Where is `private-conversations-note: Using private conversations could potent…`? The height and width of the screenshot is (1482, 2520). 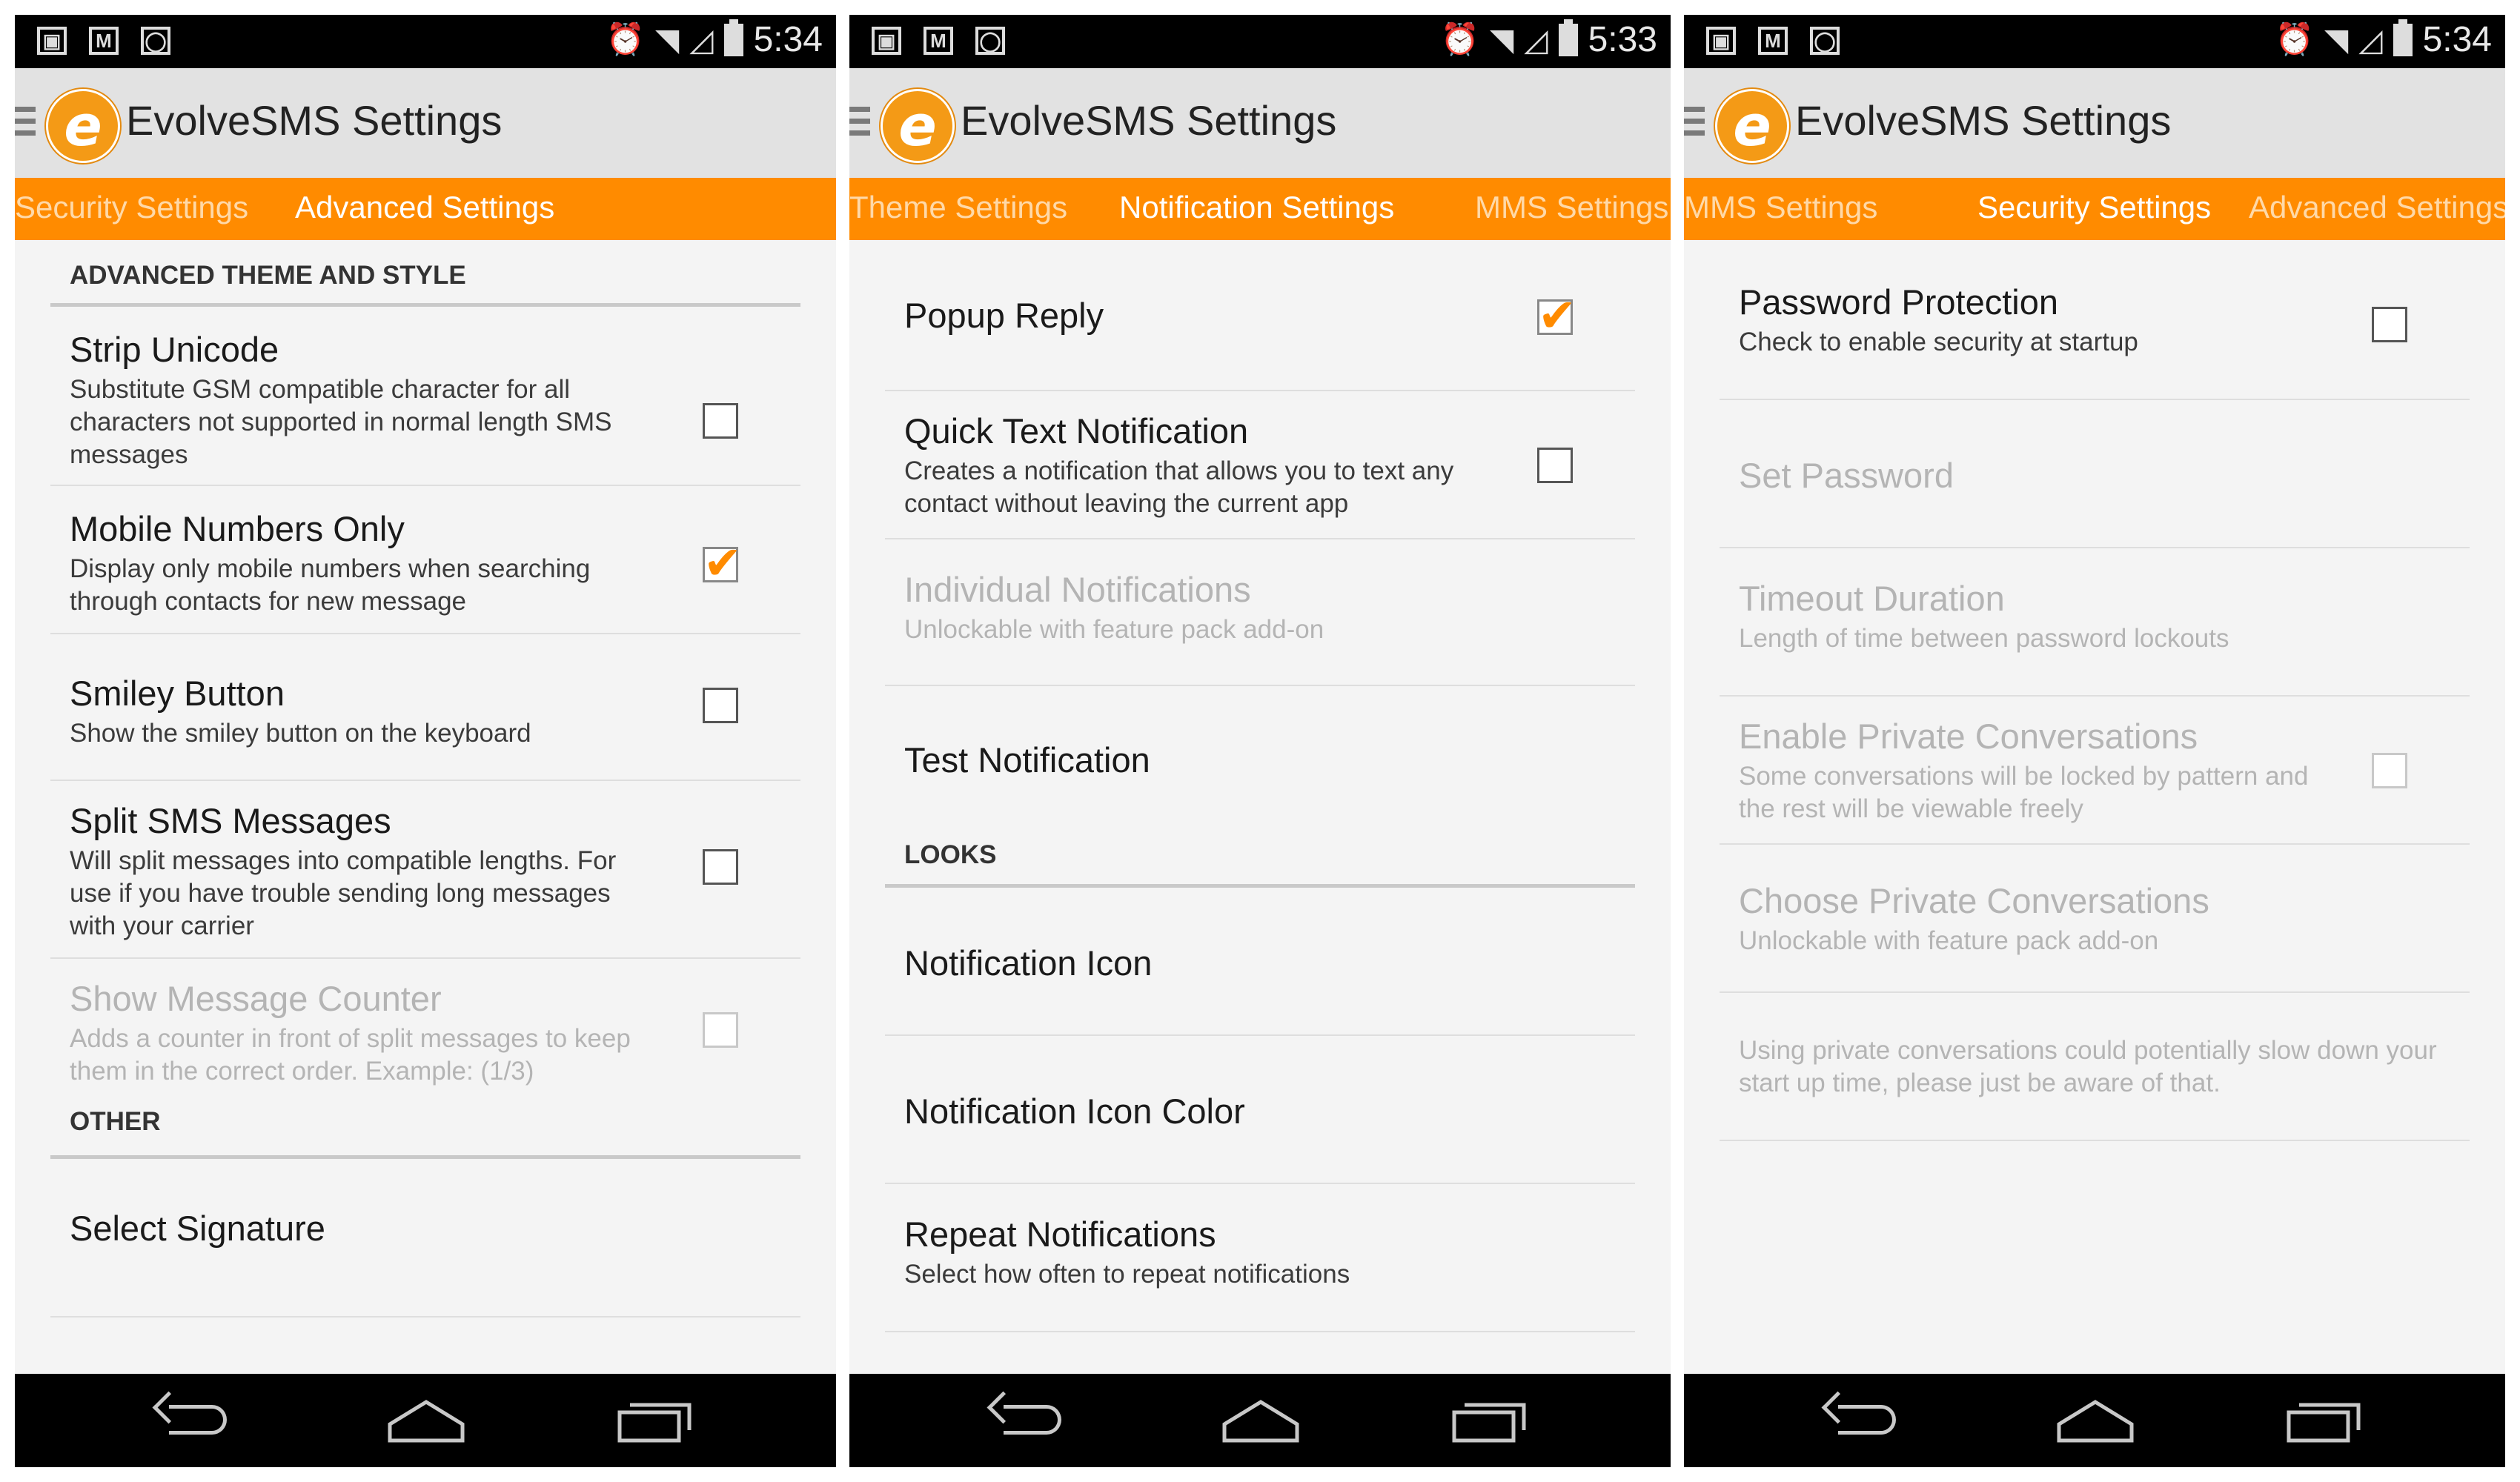 private-conversations-note: Using private conversations could potent… is located at coordinates (2095, 1067).